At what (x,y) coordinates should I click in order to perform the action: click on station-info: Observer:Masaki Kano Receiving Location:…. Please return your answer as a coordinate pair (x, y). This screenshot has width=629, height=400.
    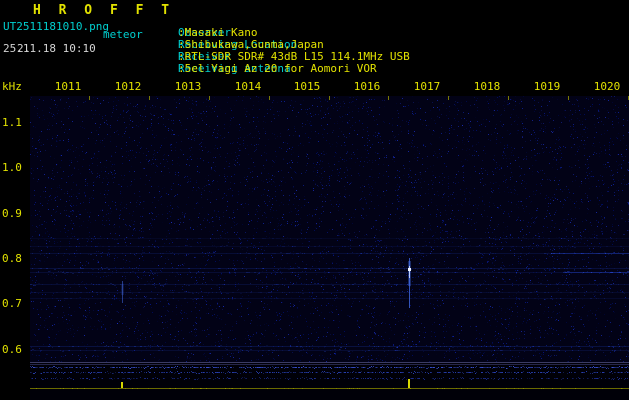
    Looking at the image, I should click on (294, 39).